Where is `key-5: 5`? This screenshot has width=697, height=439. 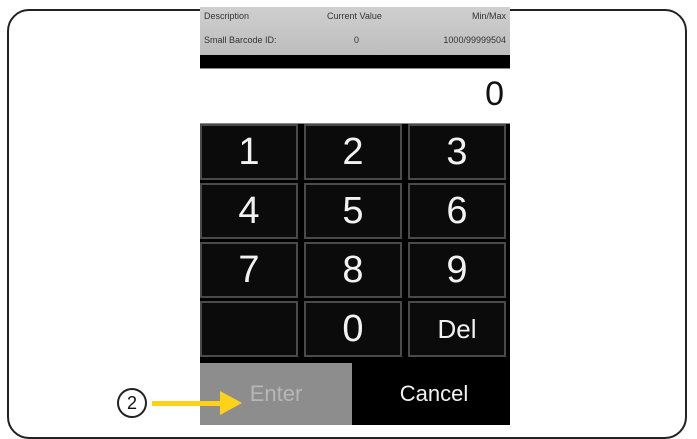
key-5: 5 is located at coordinates (353, 211).